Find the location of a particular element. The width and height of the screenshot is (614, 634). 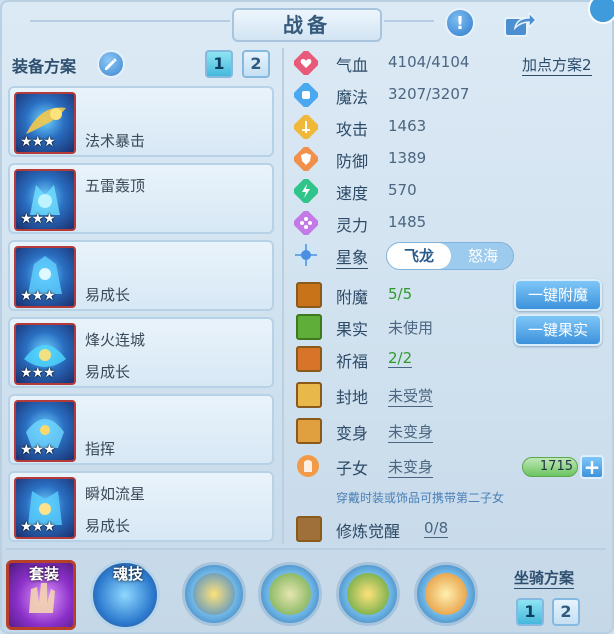

mount-plan-1-button: 1 is located at coordinates (530, 612).